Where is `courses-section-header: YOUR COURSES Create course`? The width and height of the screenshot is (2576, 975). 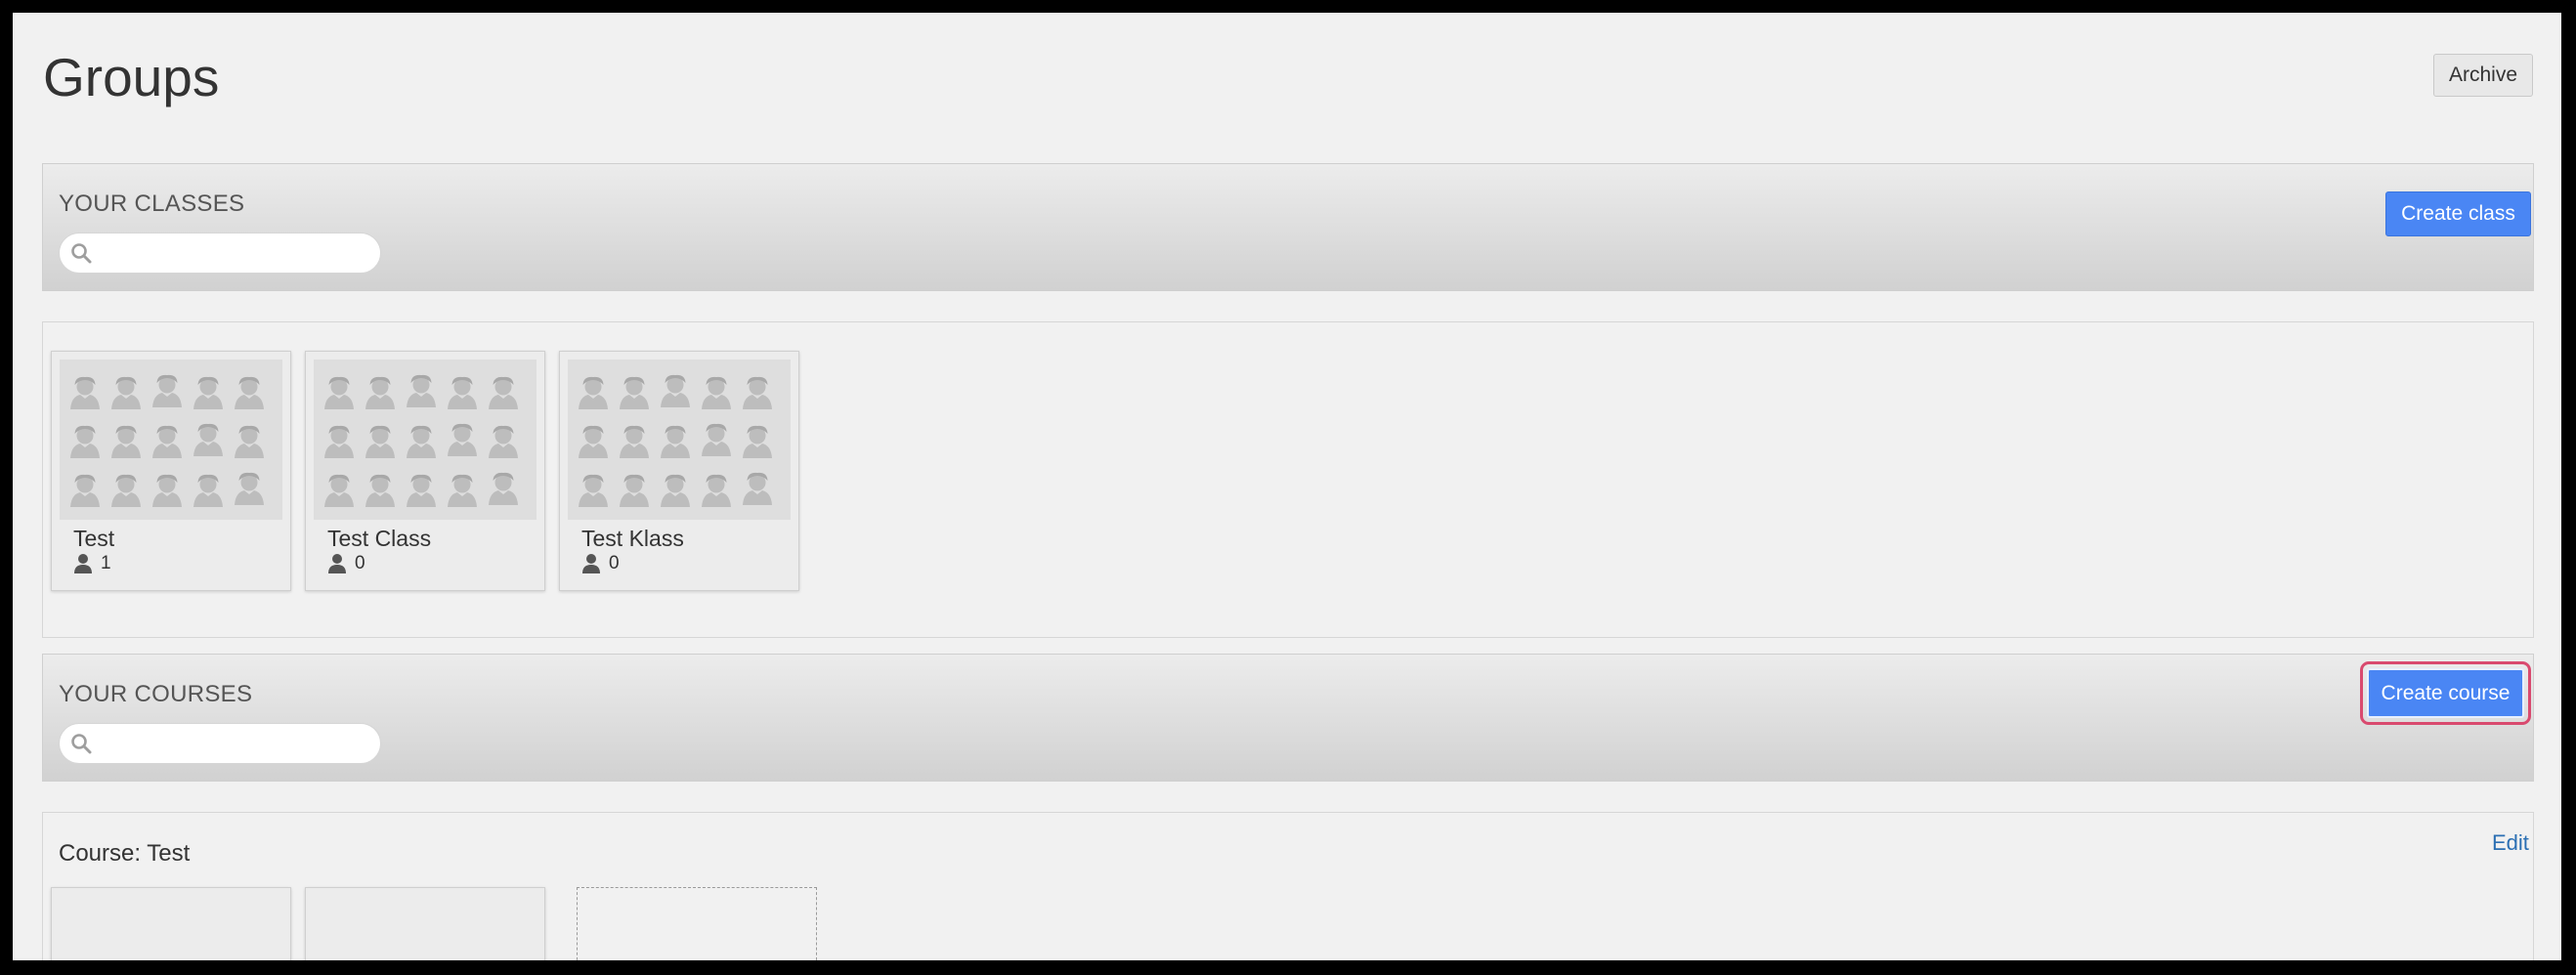 courses-section-header: YOUR COURSES Create course is located at coordinates (1288, 718).